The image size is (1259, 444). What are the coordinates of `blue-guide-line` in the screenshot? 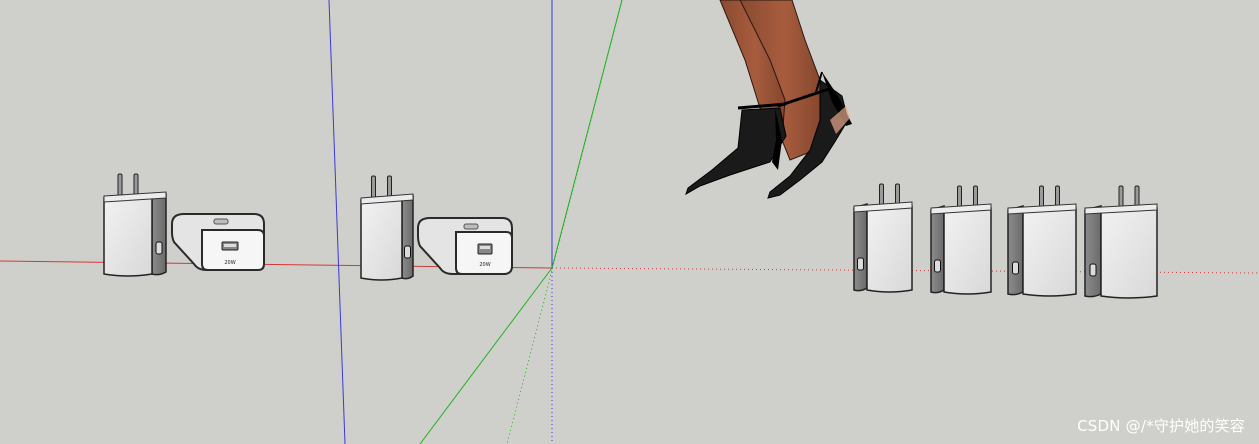 It's located at (337, 222).